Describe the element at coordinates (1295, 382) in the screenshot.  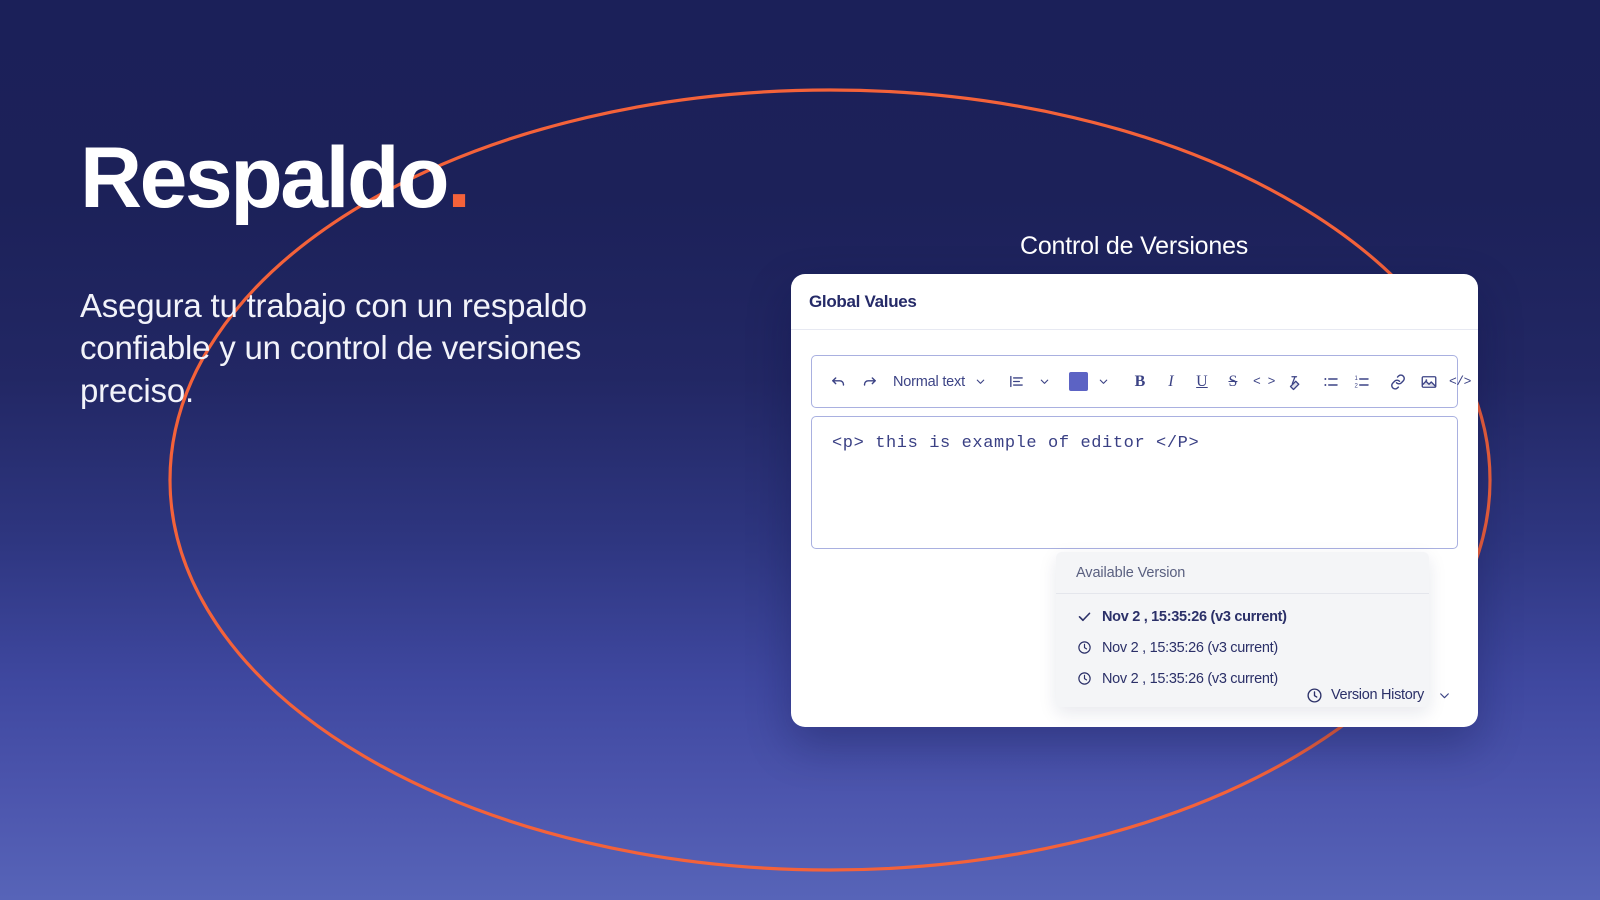
I see `clear-formatting-icon` at that location.